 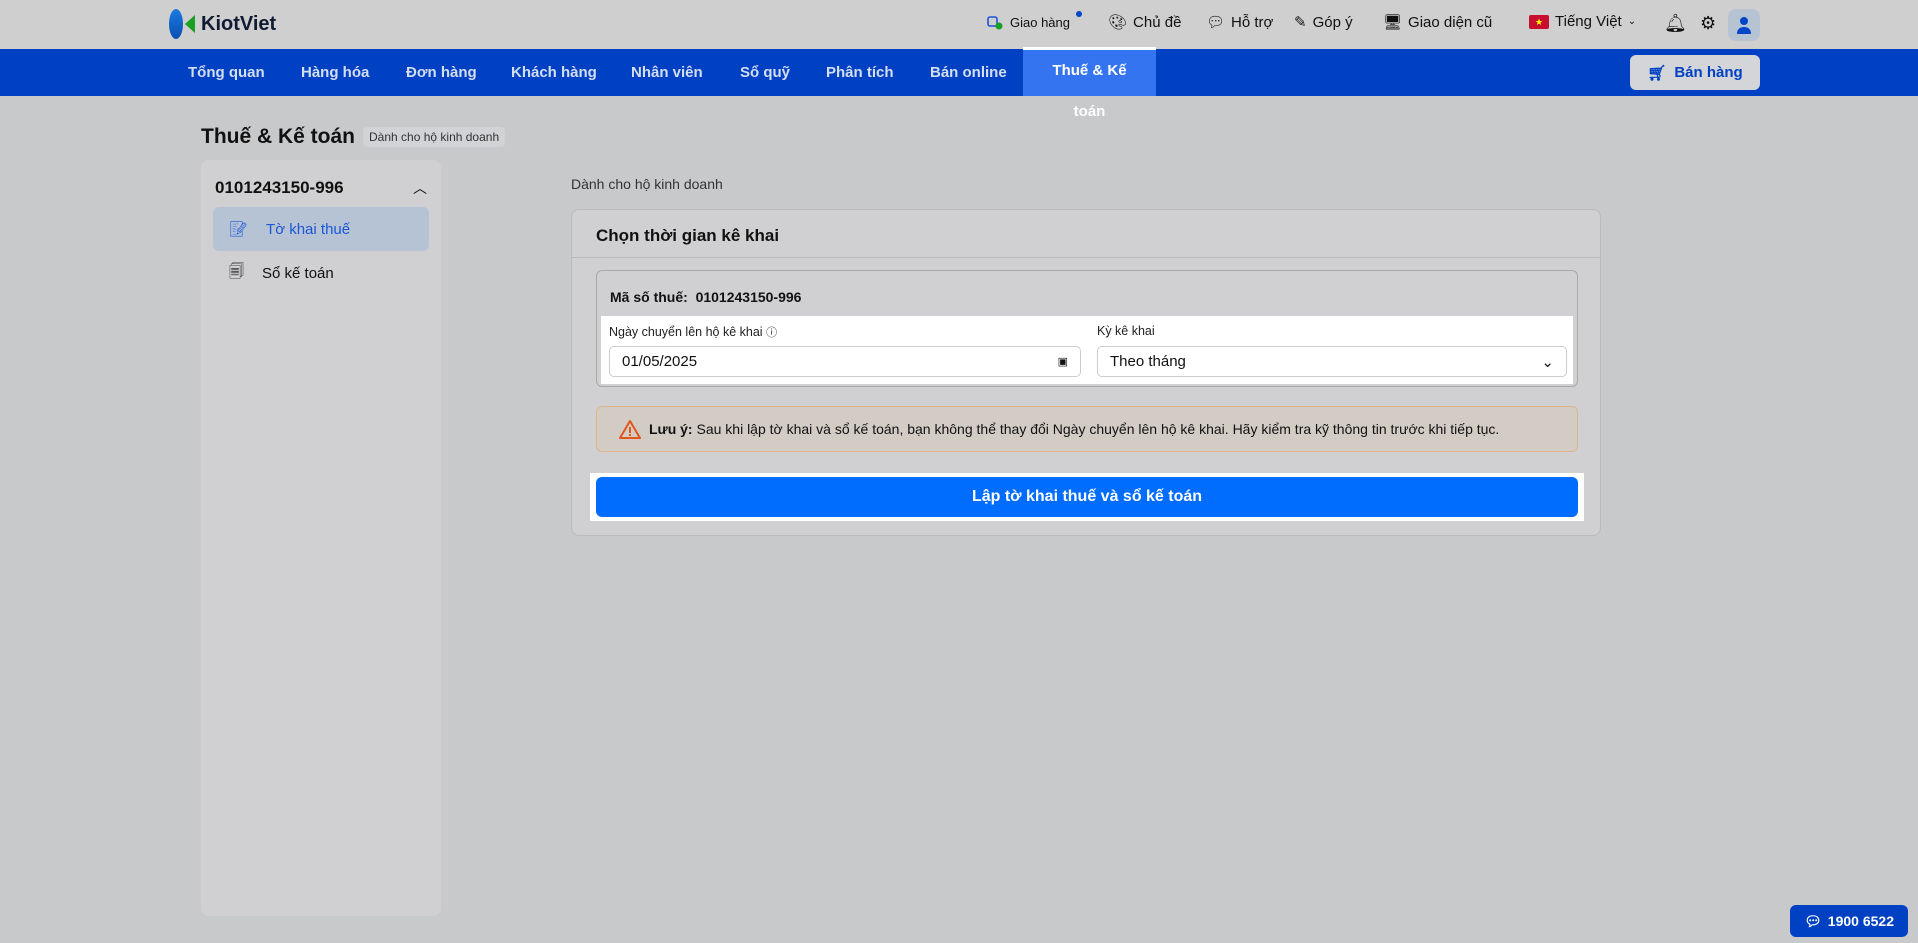 What do you see at coordinates (1118, 22) in the screenshot?
I see `palette-icon: 🎨︎` at bounding box center [1118, 22].